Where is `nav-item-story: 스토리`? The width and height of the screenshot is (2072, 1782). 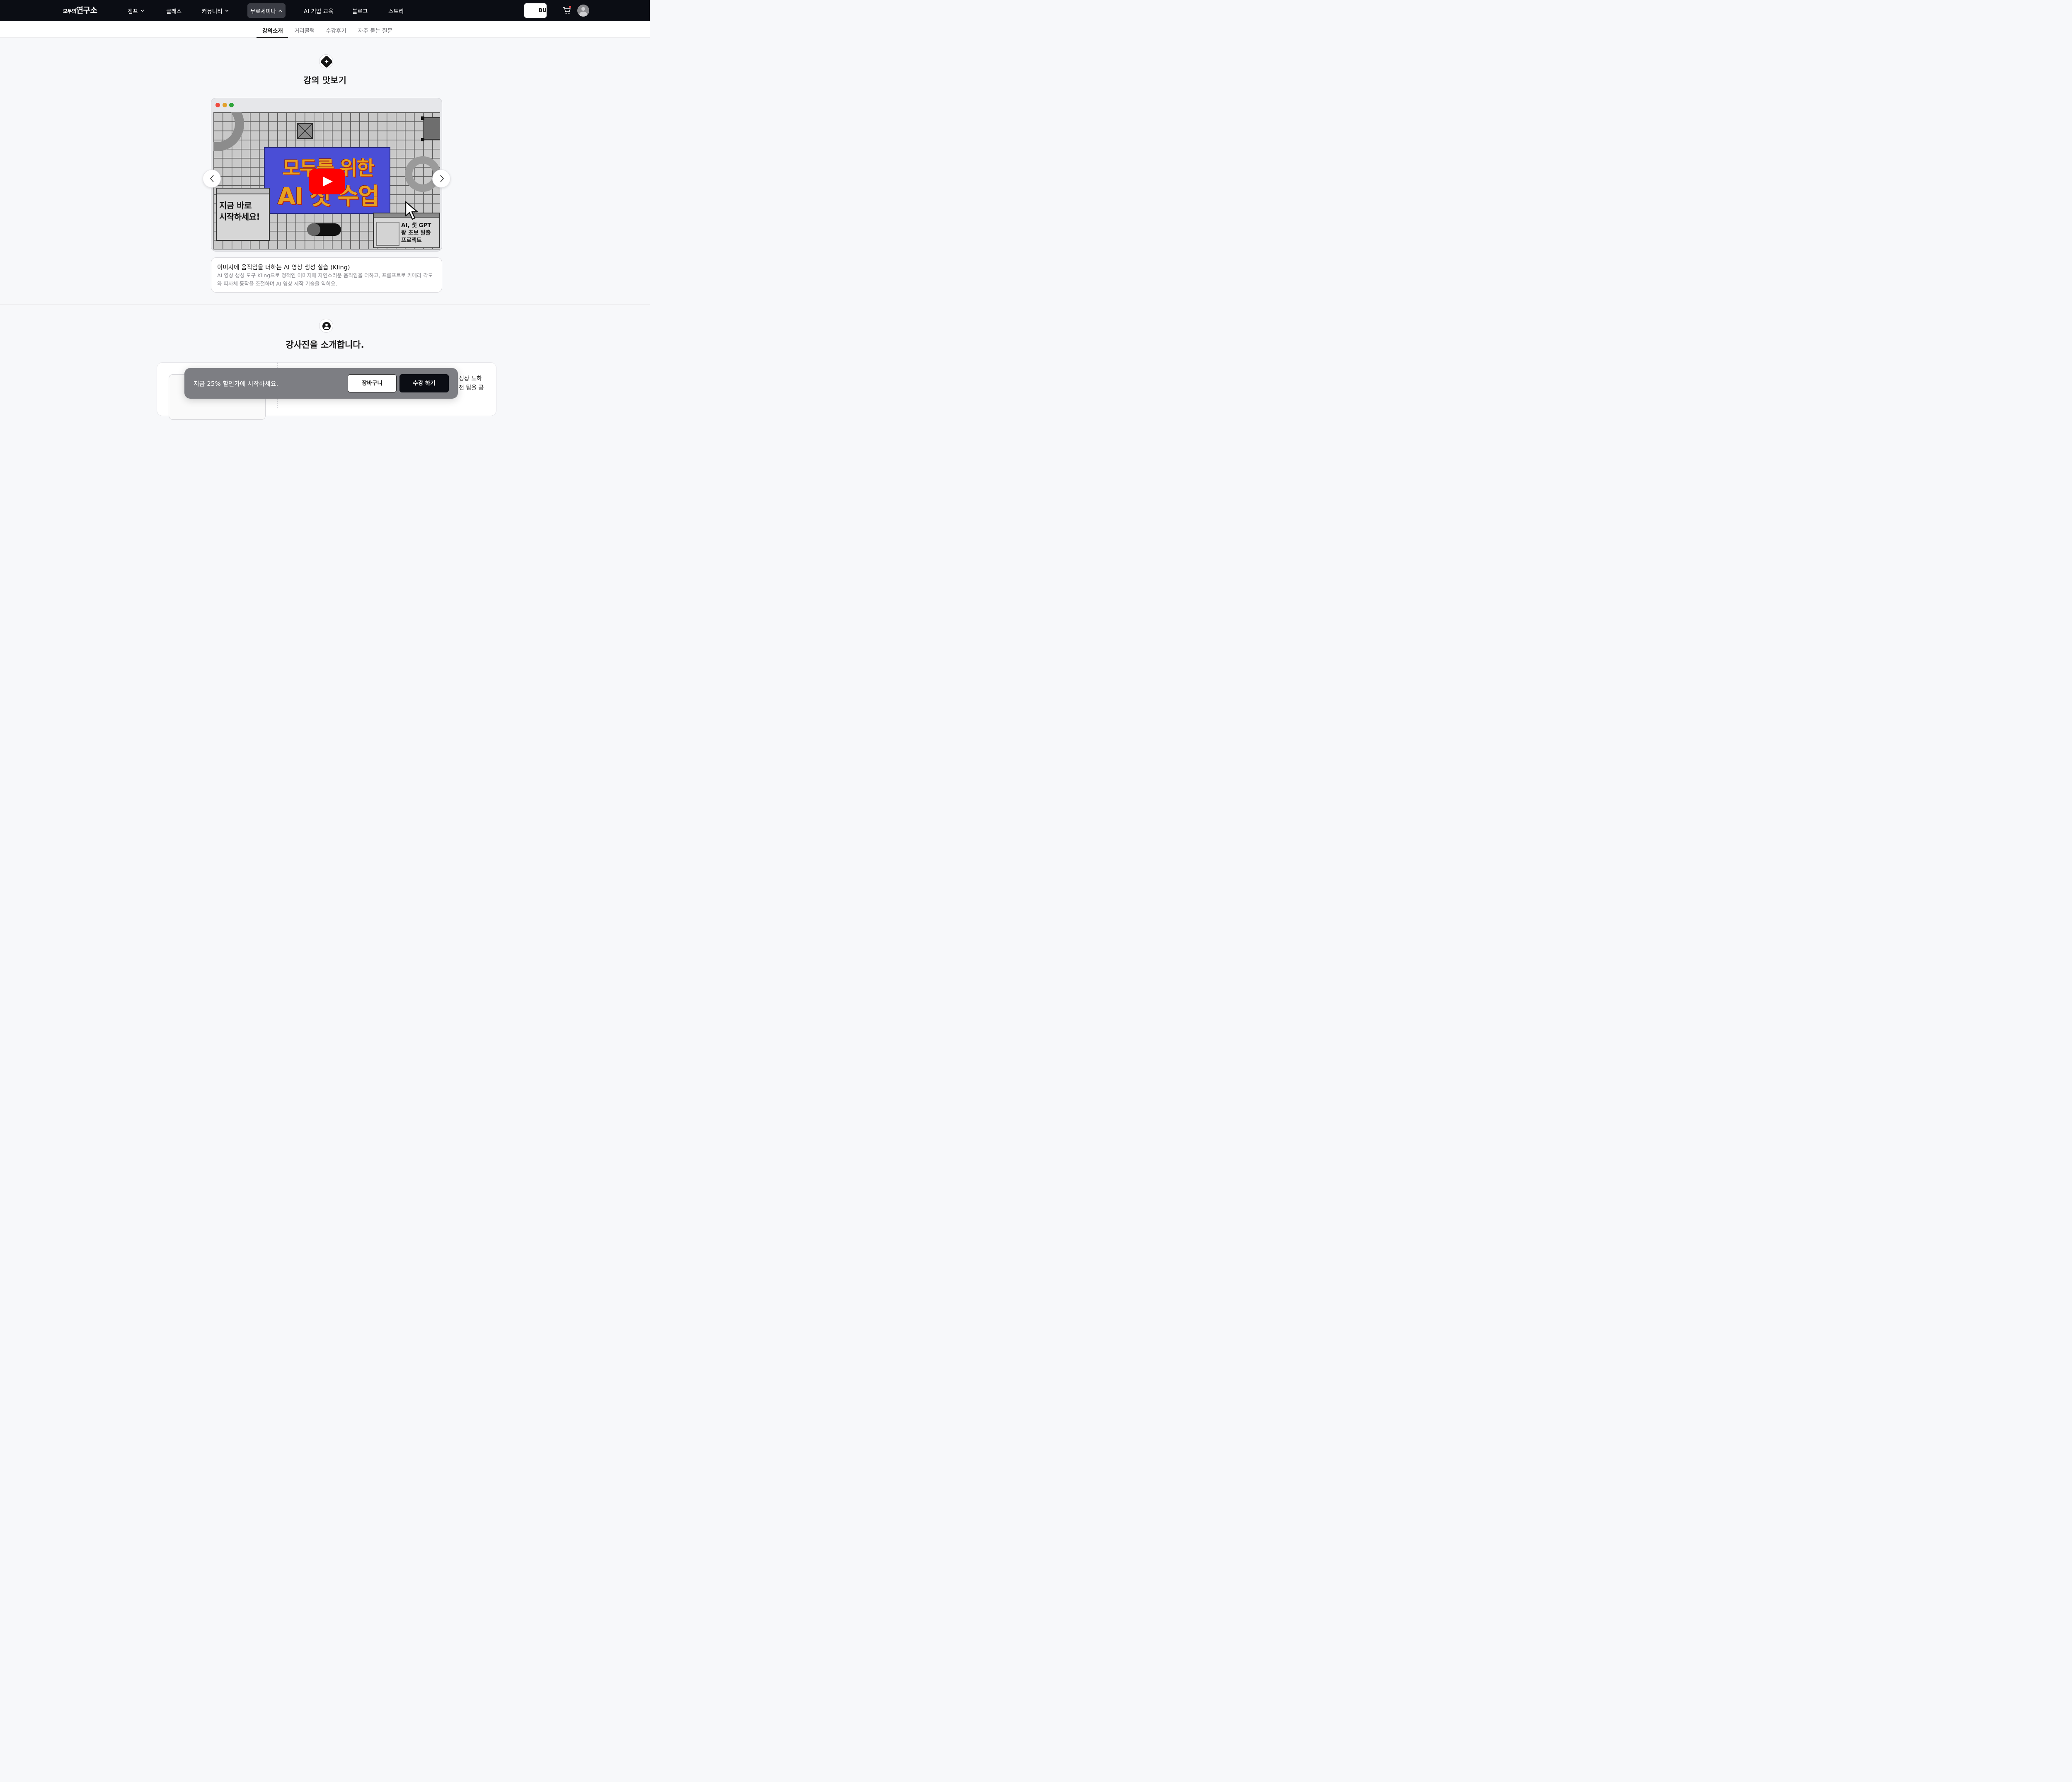 nav-item-story: 스토리 is located at coordinates (396, 11).